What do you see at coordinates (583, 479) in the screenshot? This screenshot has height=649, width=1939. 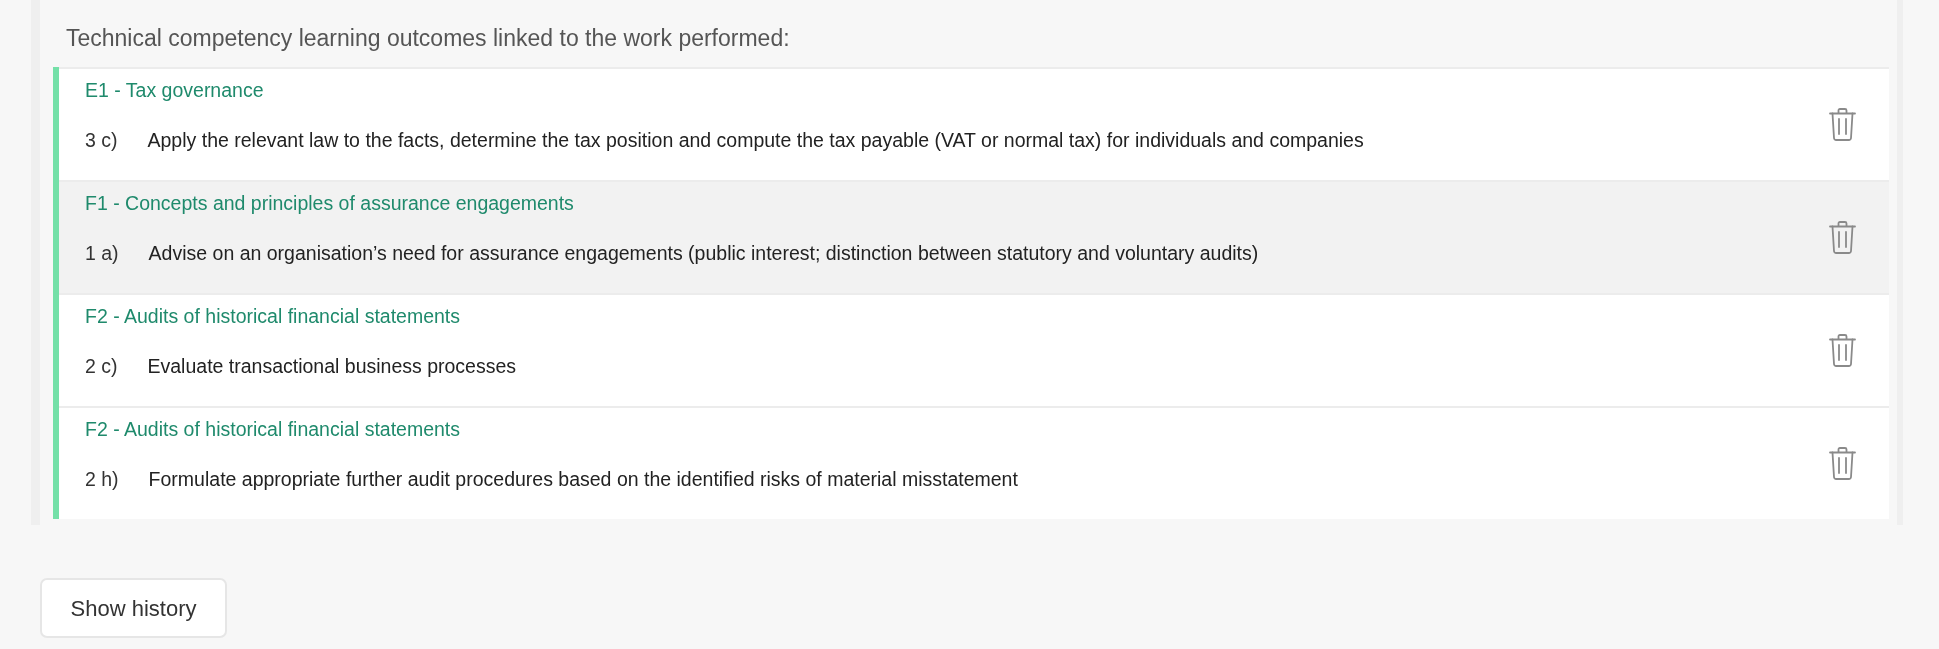 I see `outcome-description: Formulate appropriate further audit procedures based on the identified risks of material misstatement` at bounding box center [583, 479].